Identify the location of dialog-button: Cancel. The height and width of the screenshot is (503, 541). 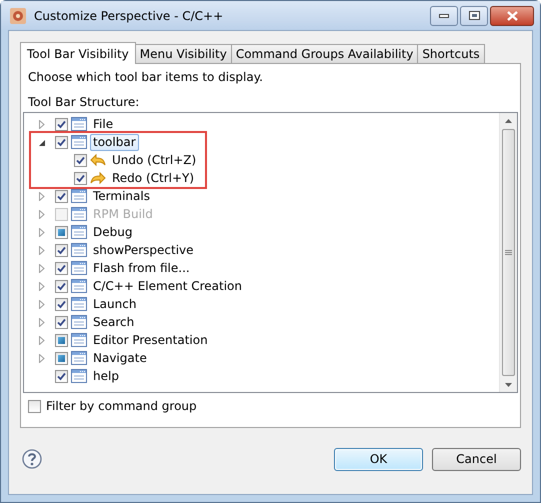
(476, 459).